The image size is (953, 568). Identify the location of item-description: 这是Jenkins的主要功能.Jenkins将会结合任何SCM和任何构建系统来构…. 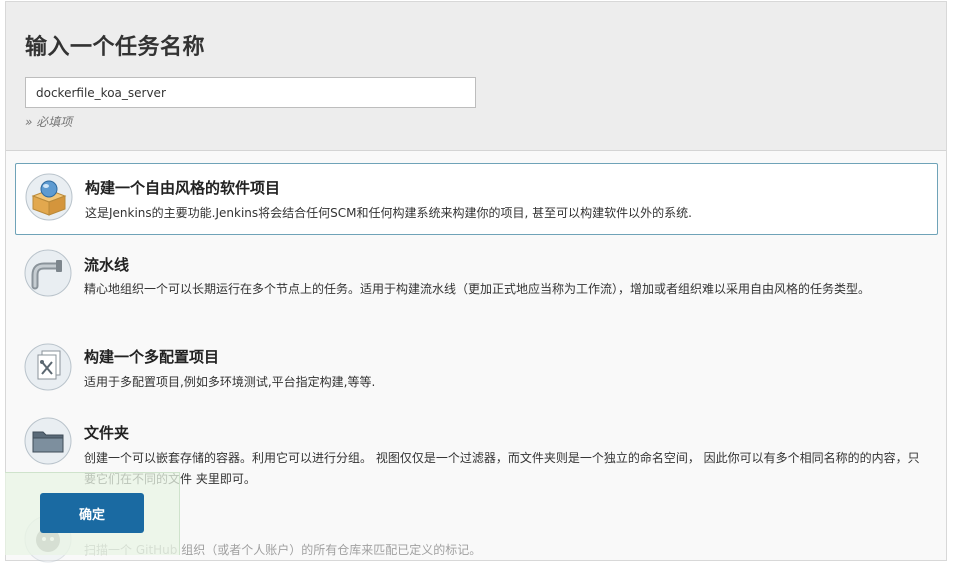
(388, 213).